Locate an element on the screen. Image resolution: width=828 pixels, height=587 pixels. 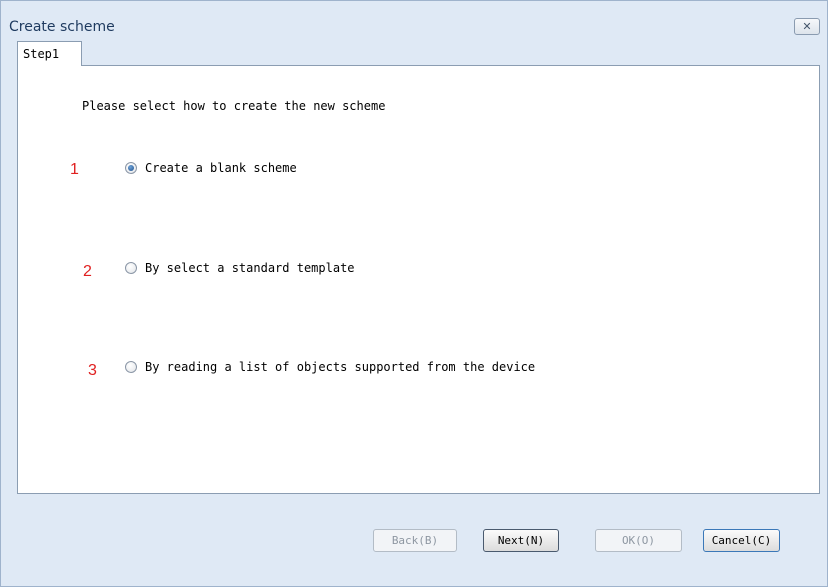
ok-button: OK(O) is located at coordinates (638, 540).